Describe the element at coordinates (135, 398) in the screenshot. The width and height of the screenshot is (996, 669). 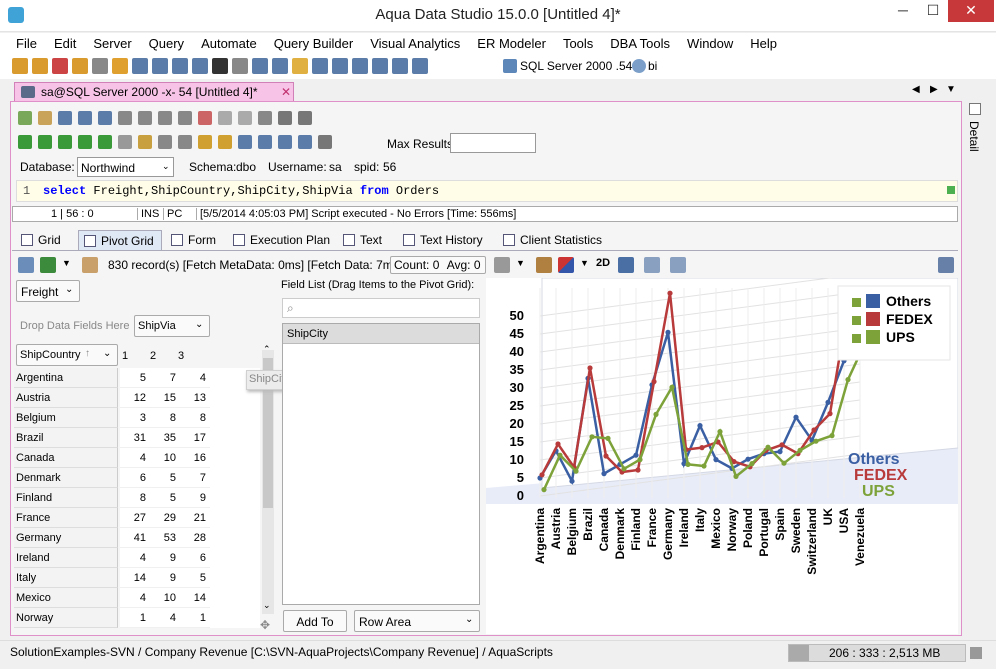
I see `grid-cell: 12` at that location.